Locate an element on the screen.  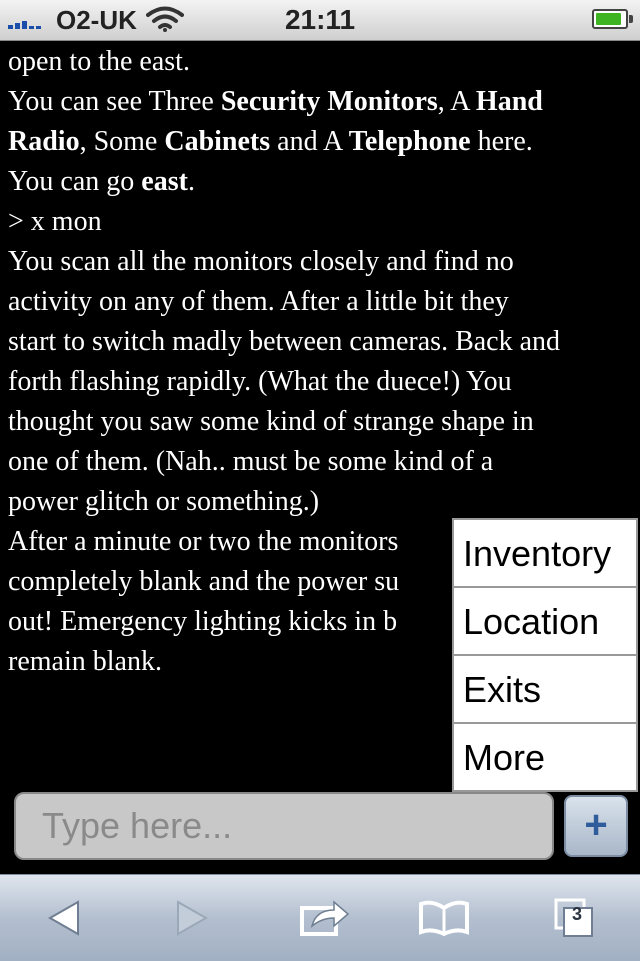
transcript-line: You can go east. is located at coordinates (324, 182).